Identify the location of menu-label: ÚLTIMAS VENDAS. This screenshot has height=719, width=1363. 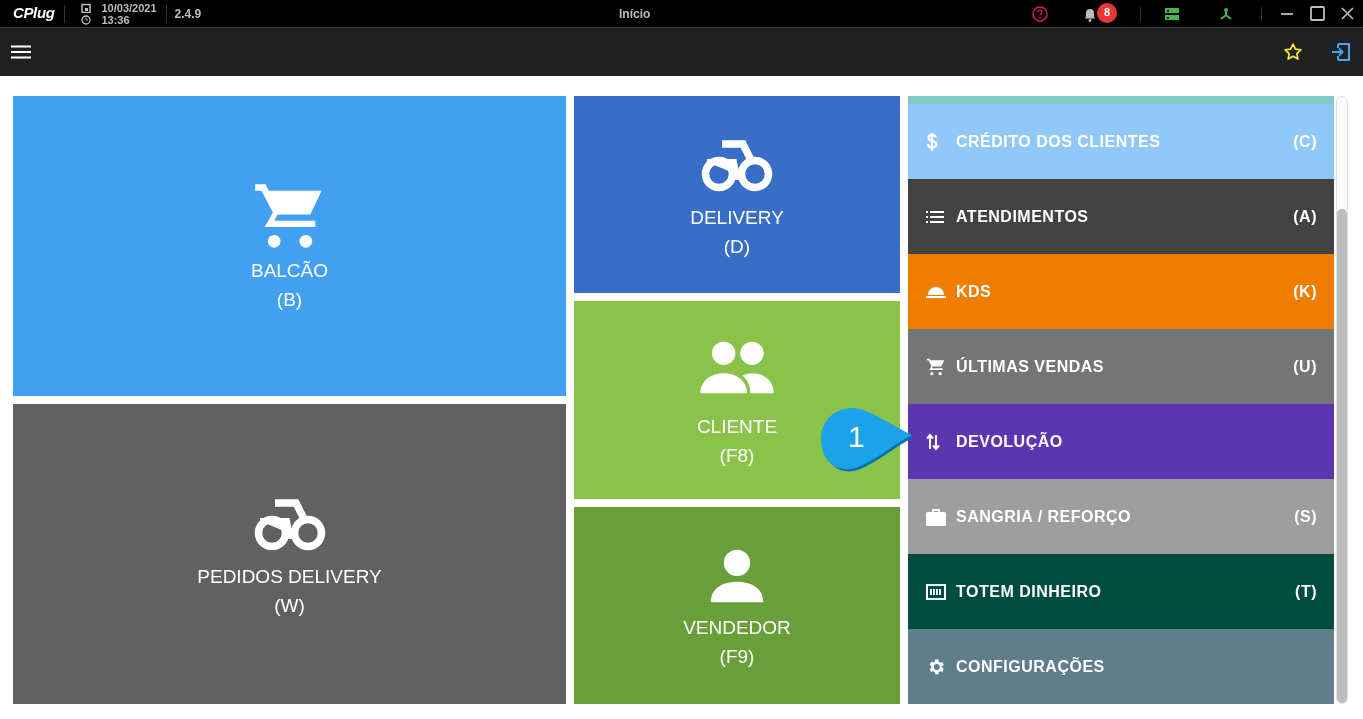
(1030, 366).